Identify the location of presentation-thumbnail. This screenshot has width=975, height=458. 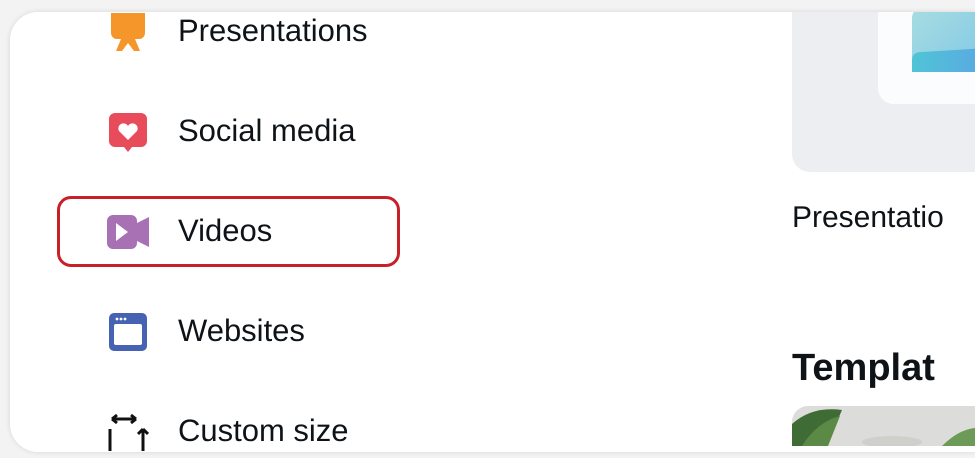
(883, 92).